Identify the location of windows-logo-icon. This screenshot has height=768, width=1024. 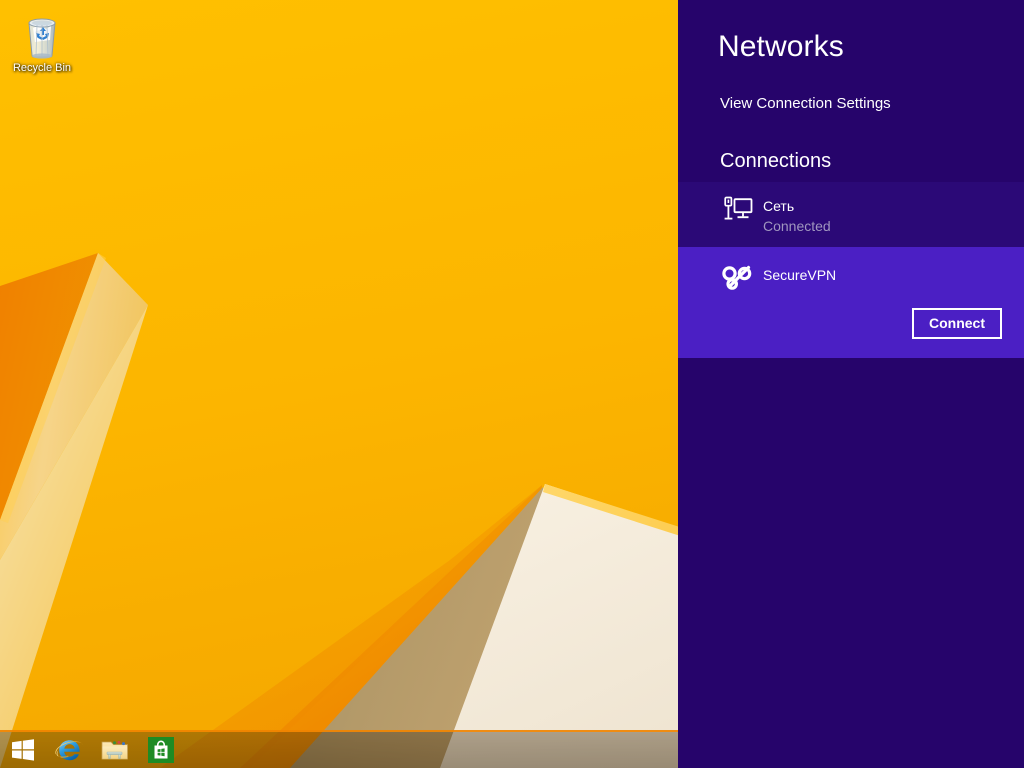
(23, 750).